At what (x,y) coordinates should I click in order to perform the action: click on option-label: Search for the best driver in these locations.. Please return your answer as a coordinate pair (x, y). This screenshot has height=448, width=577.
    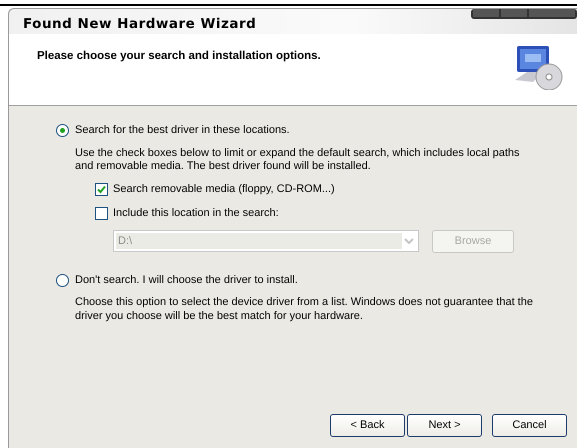
    Looking at the image, I should click on (182, 130).